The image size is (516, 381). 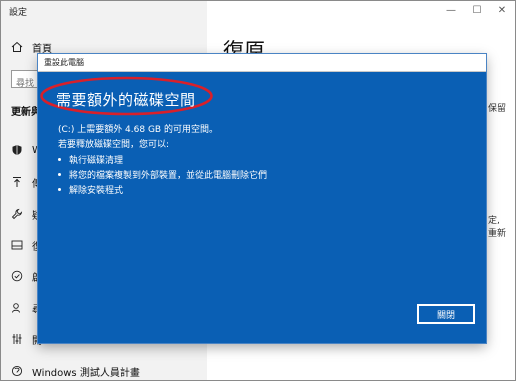 I want to click on insider-icon, so click(x=17, y=371).